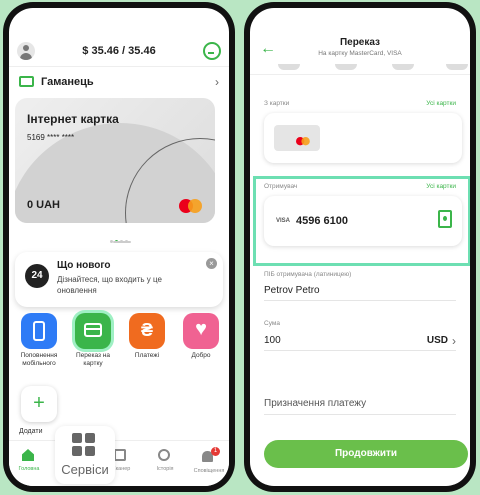  What do you see at coordinates (445, 219) in the screenshot?
I see `contacts-icon` at bounding box center [445, 219].